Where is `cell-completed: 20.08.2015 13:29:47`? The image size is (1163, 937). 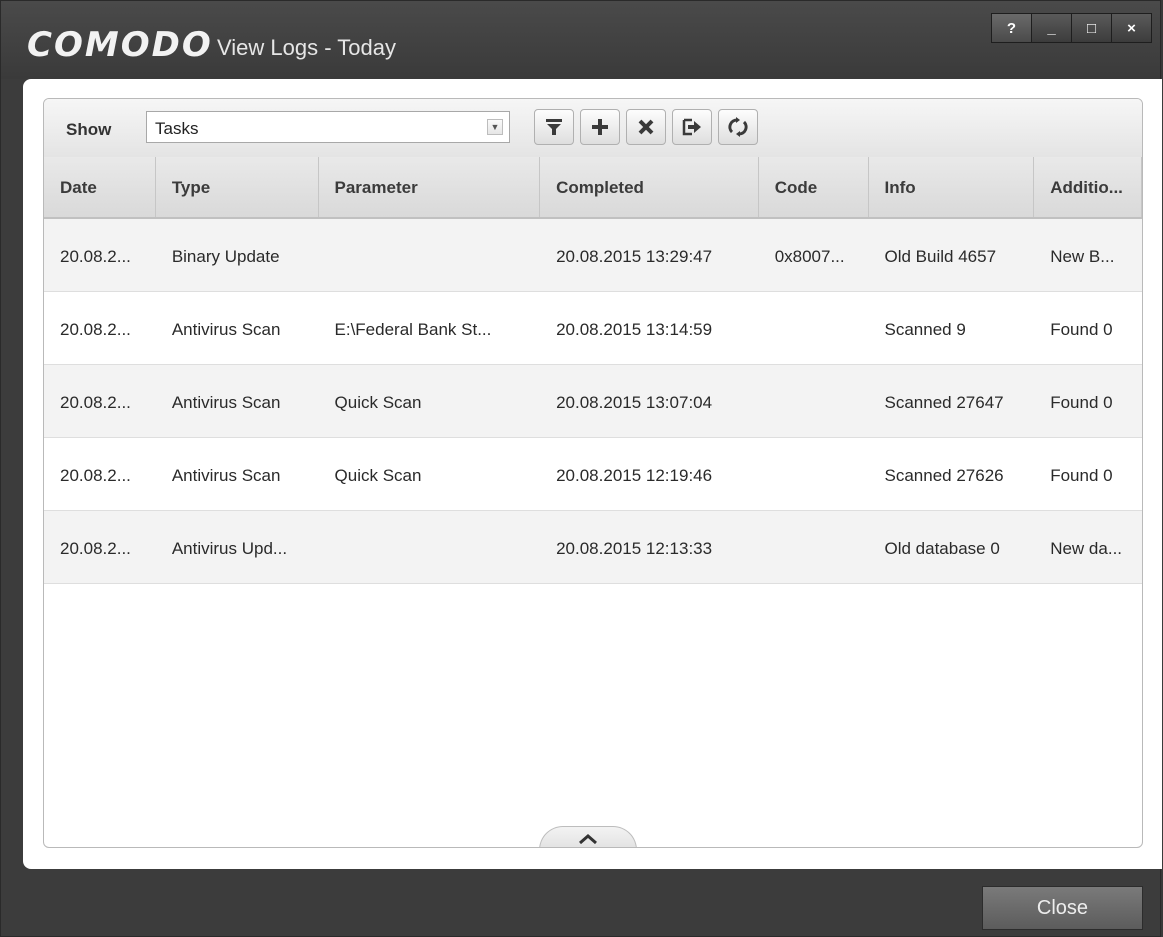 cell-completed: 20.08.2015 13:29:47 is located at coordinates (634, 256).